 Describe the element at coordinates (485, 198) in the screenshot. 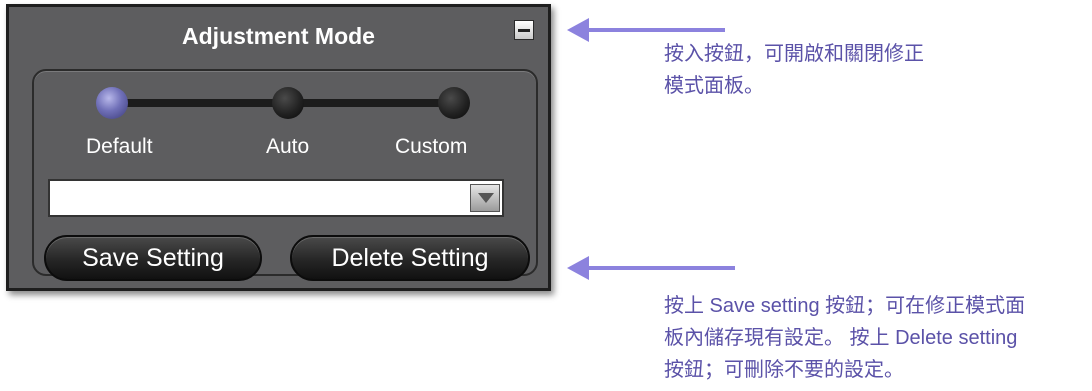

I see `chevron-down-icon` at that location.